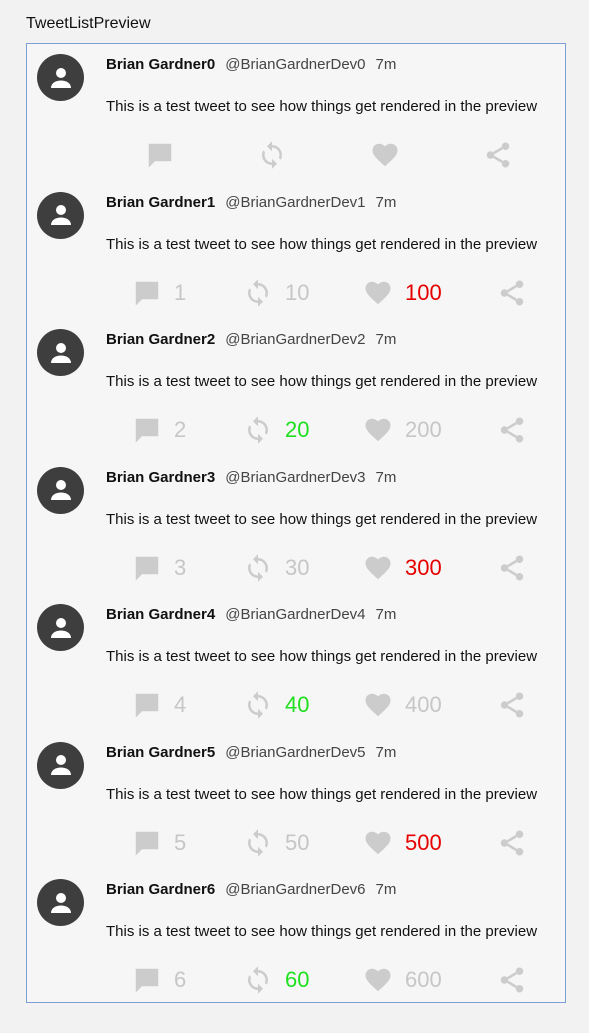  I want to click on like-button: 500, so click(402, 843).